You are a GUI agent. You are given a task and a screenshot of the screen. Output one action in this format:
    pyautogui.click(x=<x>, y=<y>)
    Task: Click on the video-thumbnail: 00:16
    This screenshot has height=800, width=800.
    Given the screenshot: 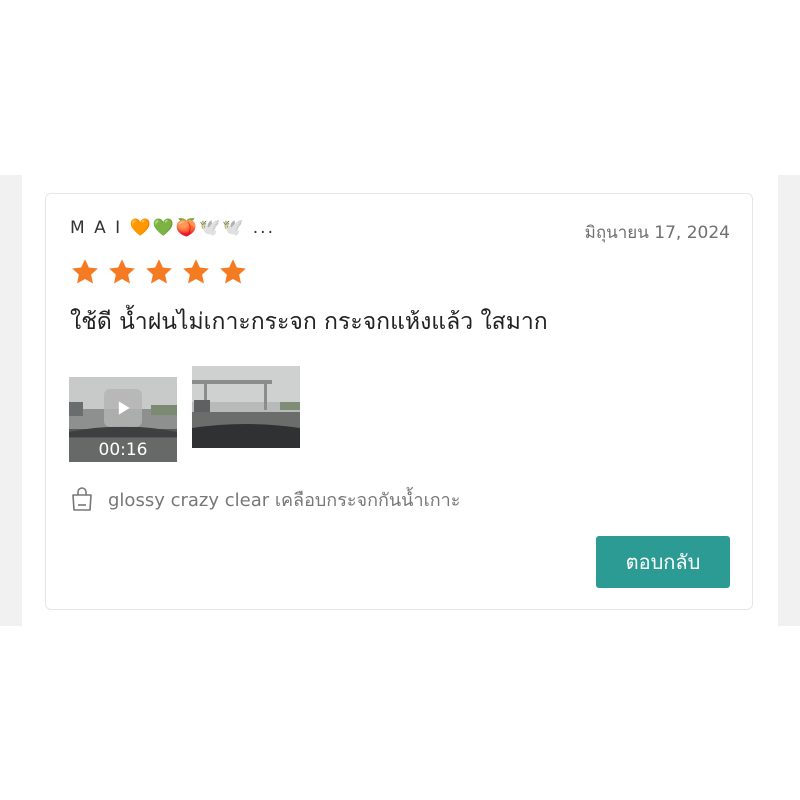 What is the action you would take?
    pyautogui.click(x=123, y=419)
    